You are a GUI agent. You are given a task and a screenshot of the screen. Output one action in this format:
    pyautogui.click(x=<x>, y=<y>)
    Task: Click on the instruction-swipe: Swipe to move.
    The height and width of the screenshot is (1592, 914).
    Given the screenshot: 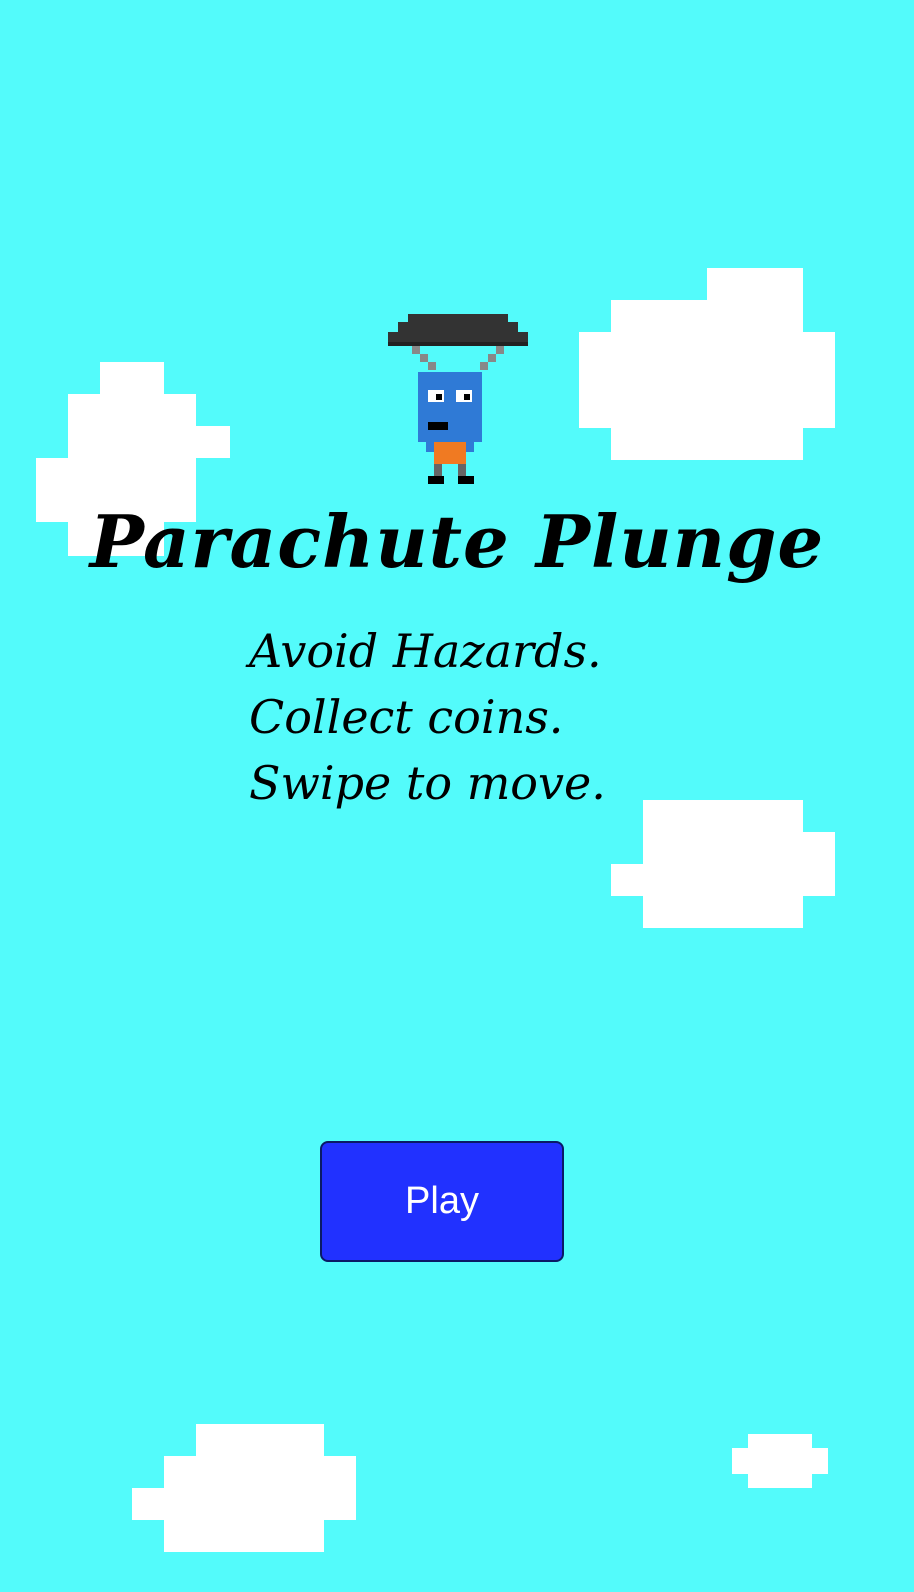 What is the action you would take?
    pyautogui.click(x=427, y=783)
    